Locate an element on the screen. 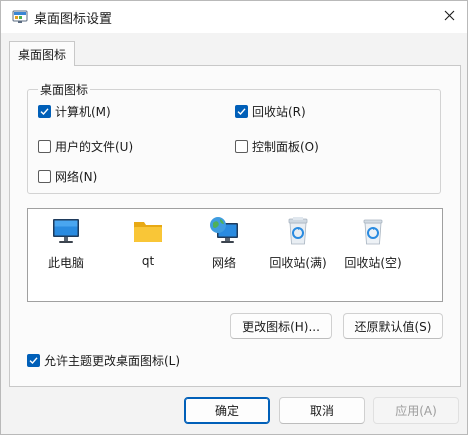  icon-item-this-pc: 此电脑 is located at coordinates (66, 243).